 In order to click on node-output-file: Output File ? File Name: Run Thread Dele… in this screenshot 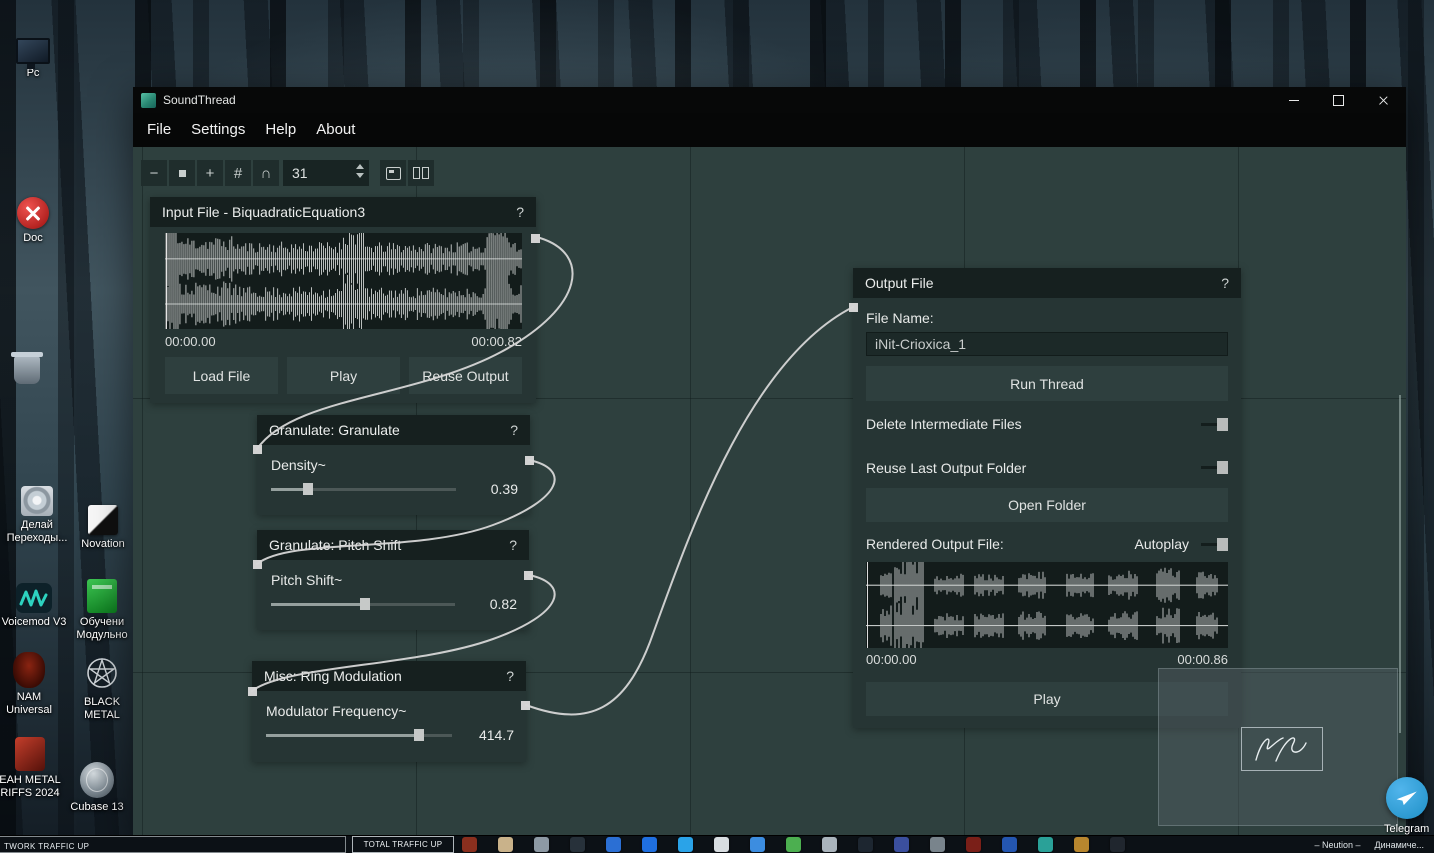, I will do `click(1045, 498)`.